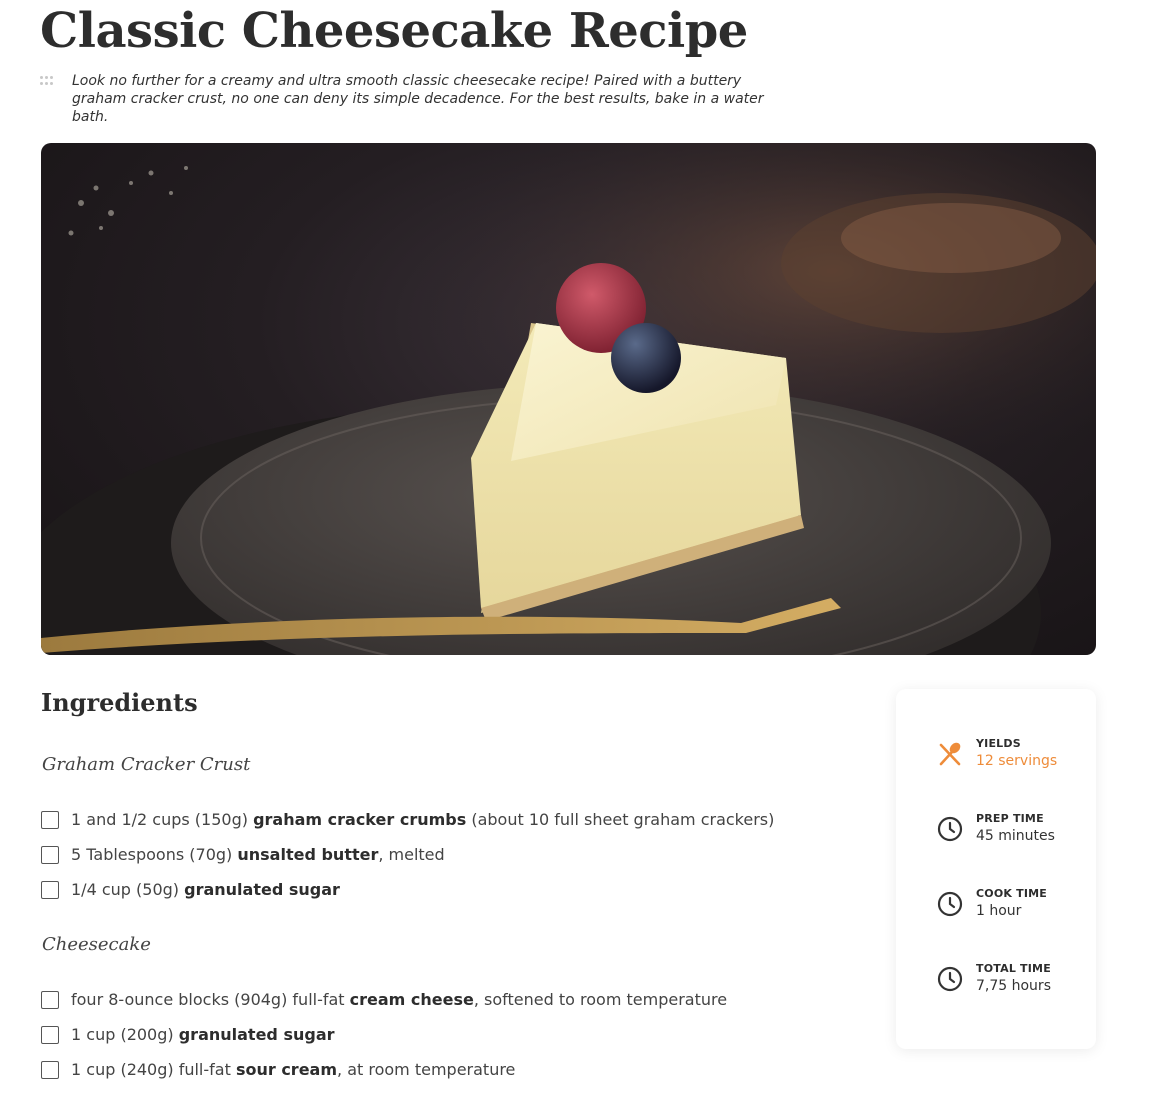 This screenshot has height=1100, width=1150. I want to click on stat-total-time: TOTAL TIME 7,75 hours, so click(993, 979).